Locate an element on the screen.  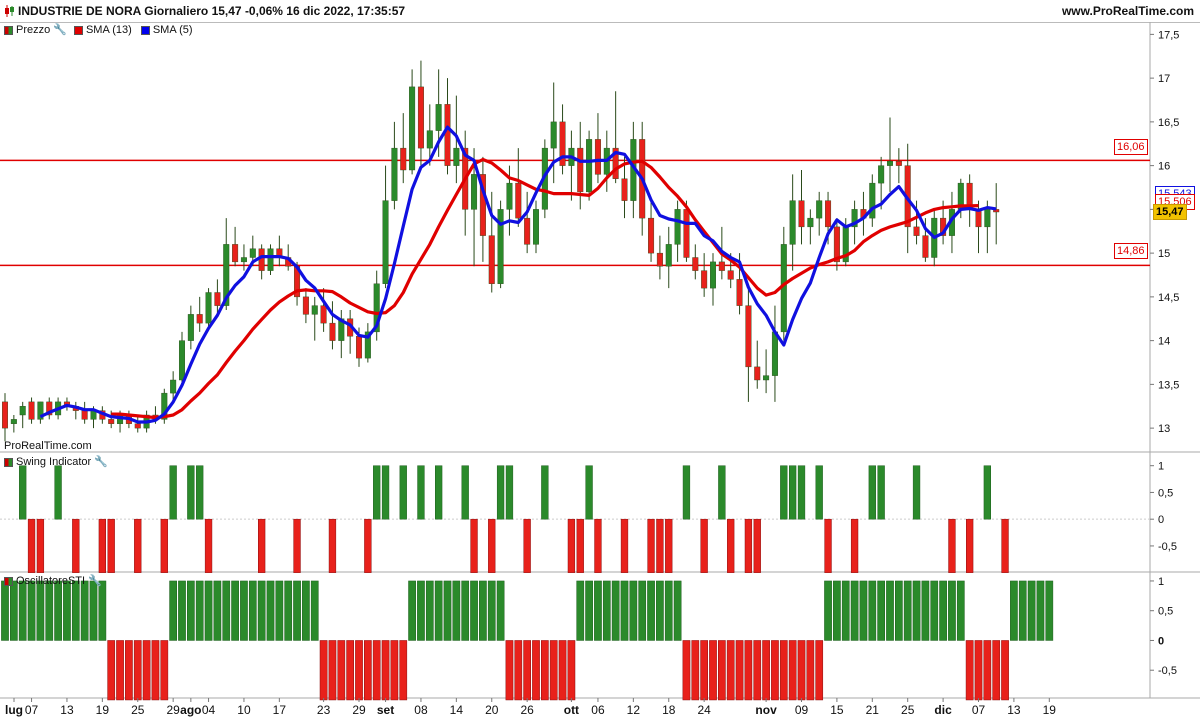
osc-y-tick-label: 0 is located at coordinates (1161, 641).